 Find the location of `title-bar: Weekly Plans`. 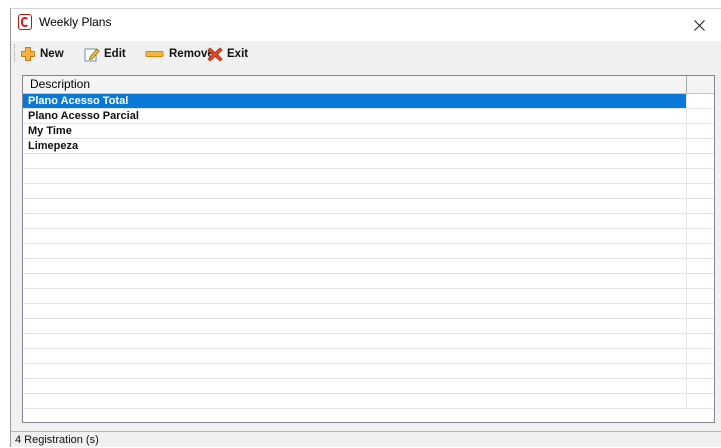

title-bar: Weekly Plans is located at coordinates (366, 25).